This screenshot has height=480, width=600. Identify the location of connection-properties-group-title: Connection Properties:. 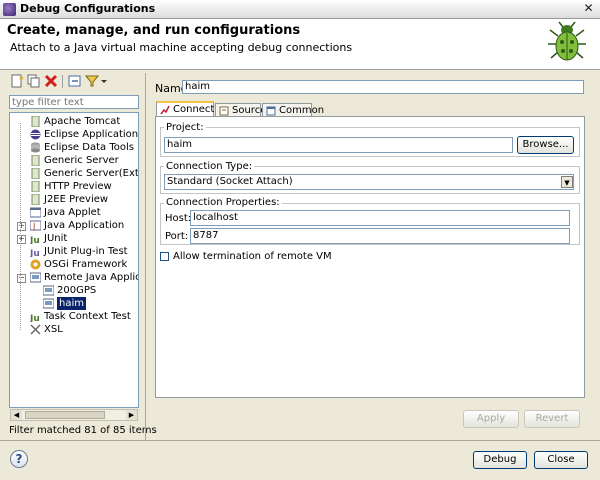
(223, 202).